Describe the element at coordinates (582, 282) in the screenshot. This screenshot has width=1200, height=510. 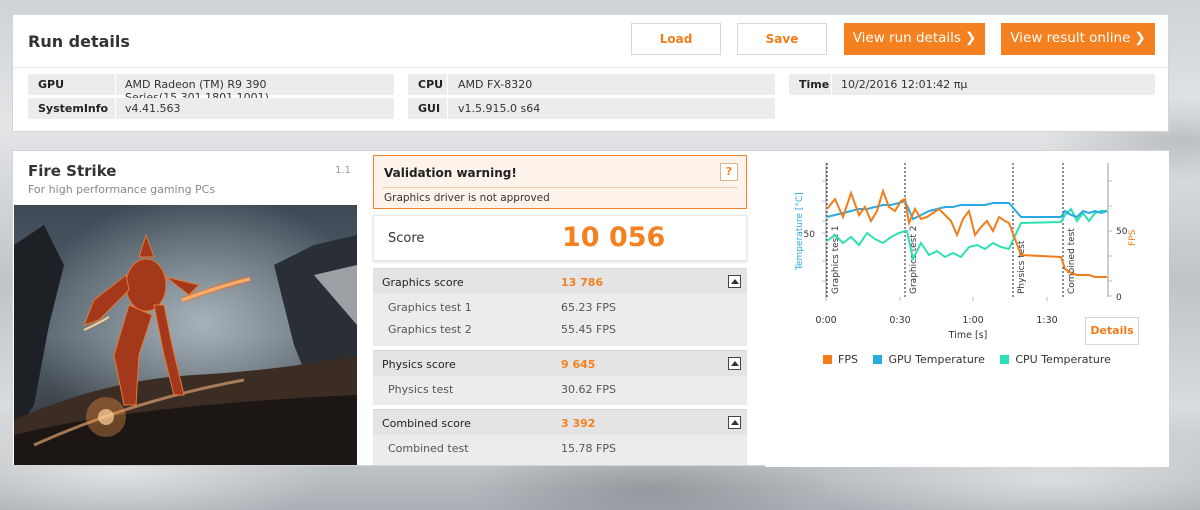
I see `graphics-score-value: 13 786` at that location.